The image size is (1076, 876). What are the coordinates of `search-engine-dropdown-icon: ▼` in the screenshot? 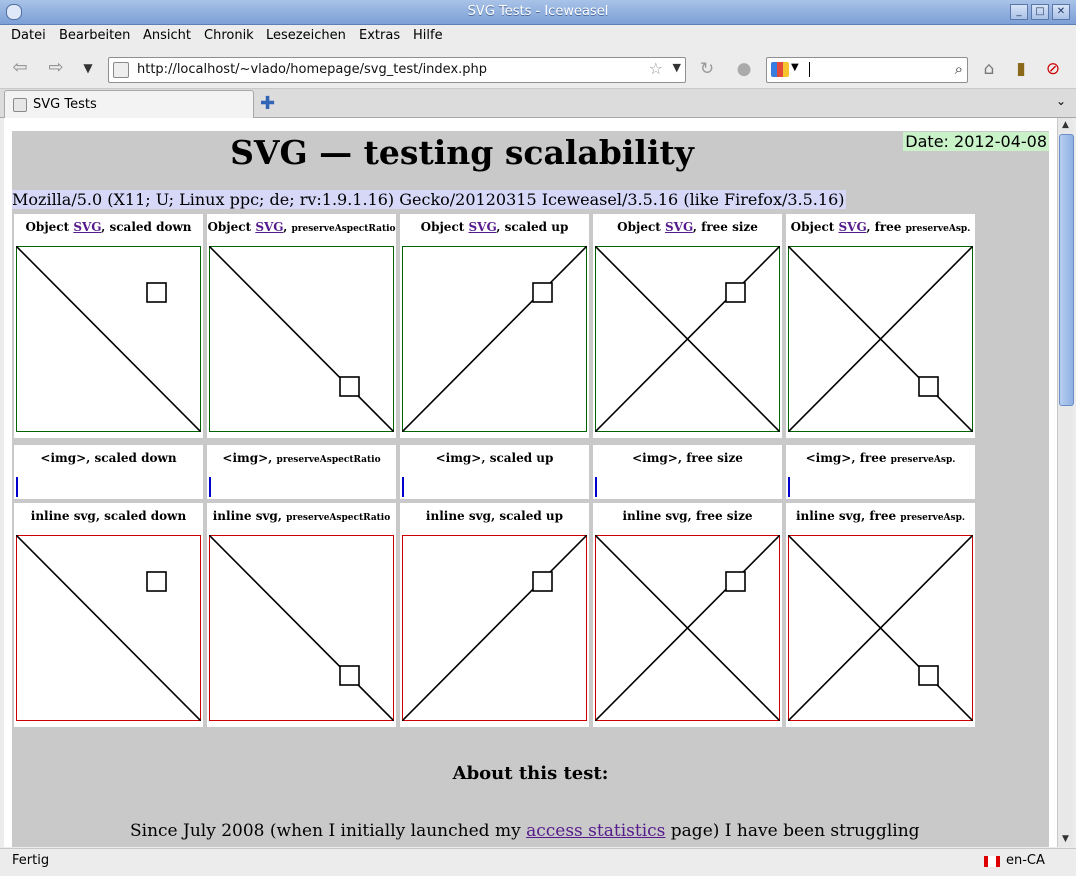 It's located at (795, 67).